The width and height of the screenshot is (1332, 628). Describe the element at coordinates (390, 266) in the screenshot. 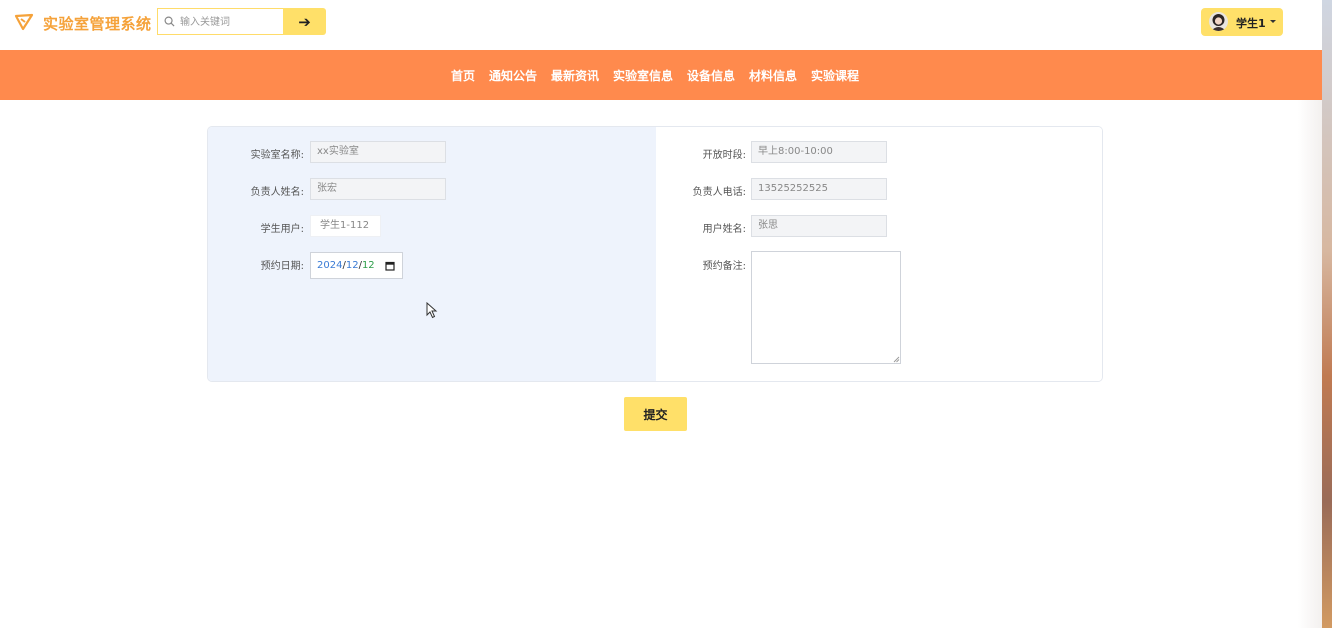

I see `calendar-icon` at that location.